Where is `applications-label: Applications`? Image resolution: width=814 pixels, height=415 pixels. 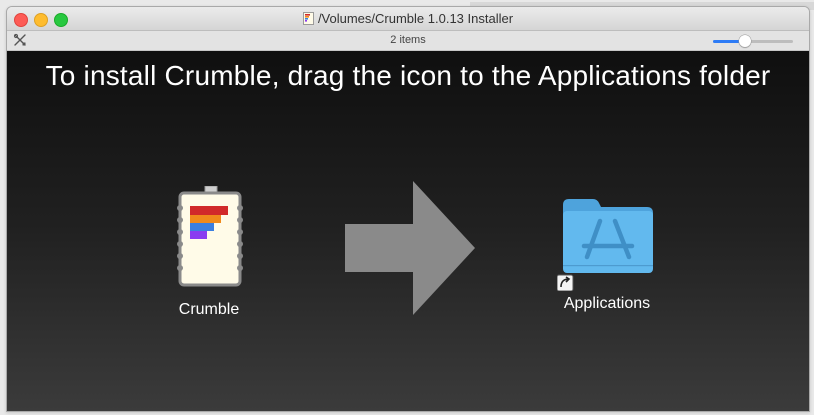 applications-label: Applications is located at coordinates (607, 303).